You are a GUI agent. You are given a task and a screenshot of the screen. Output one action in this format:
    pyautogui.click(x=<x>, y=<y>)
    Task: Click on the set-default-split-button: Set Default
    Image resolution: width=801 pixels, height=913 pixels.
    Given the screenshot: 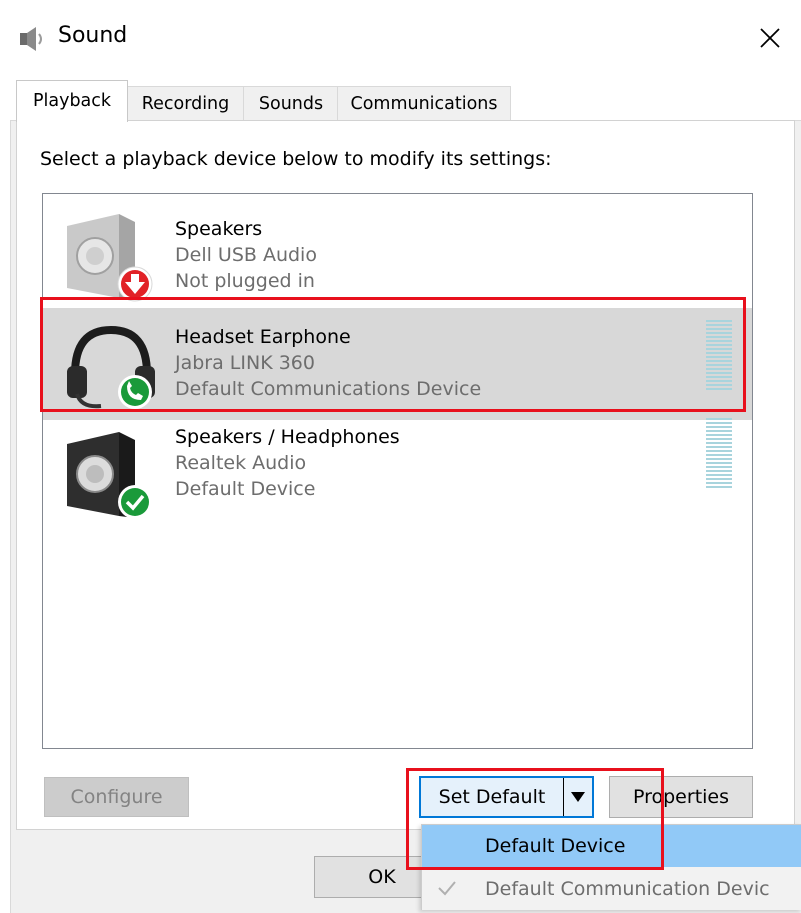 What is the action you would take?
    pyautogui.click(x=506, y=797)
    